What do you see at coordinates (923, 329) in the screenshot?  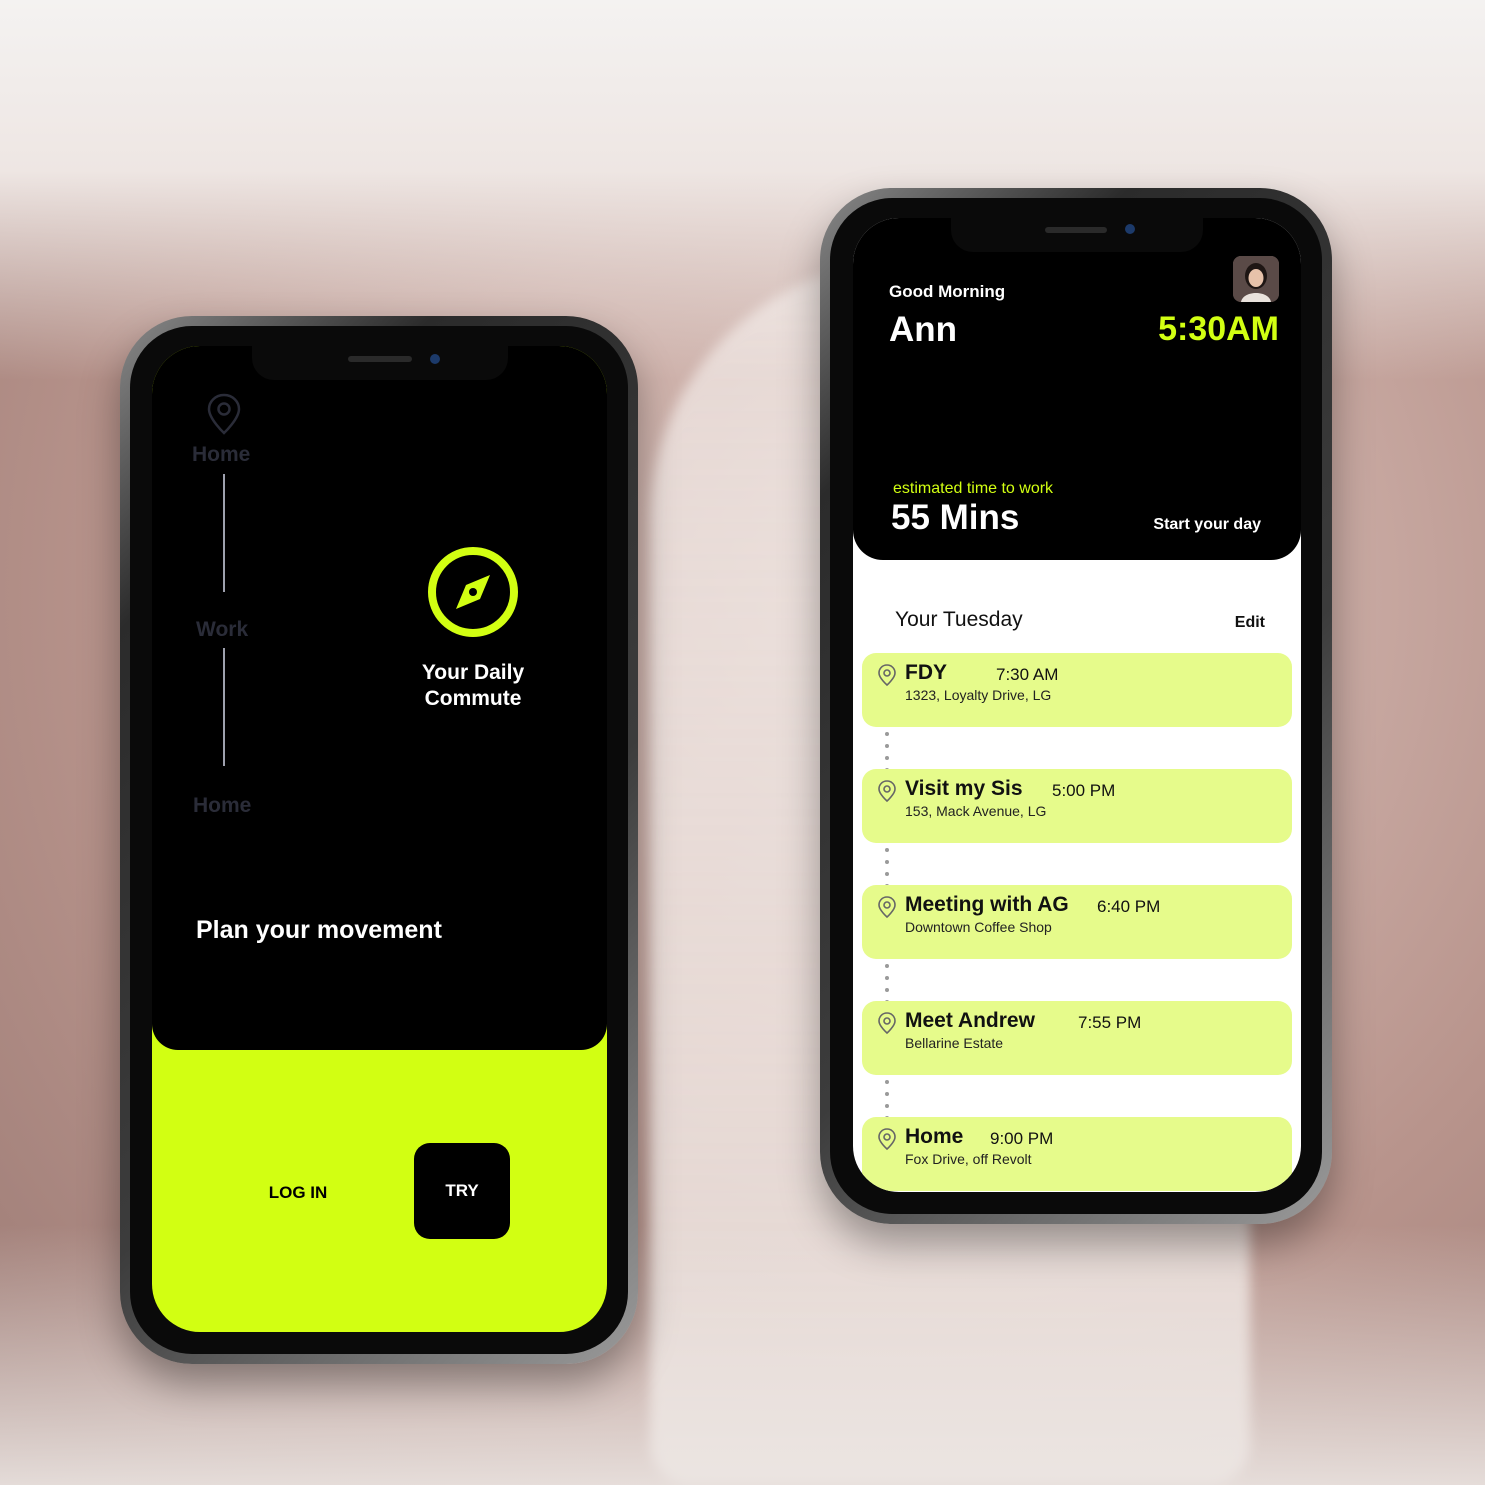 I see `user-name: Ann` at bounding box center [923, 329].